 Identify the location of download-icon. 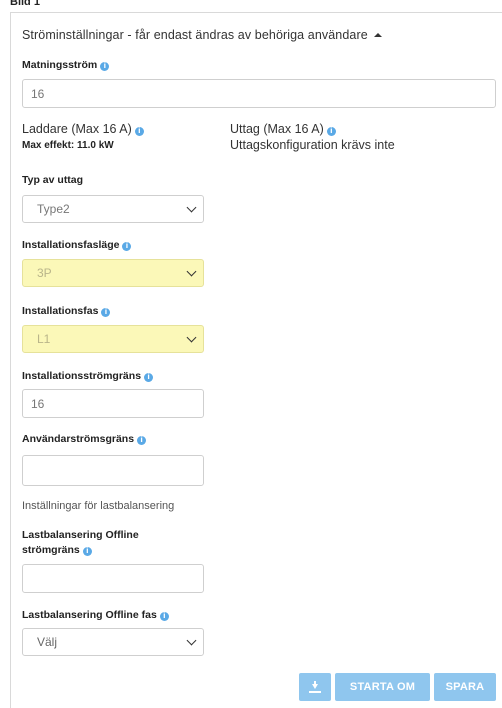
(315, 687).